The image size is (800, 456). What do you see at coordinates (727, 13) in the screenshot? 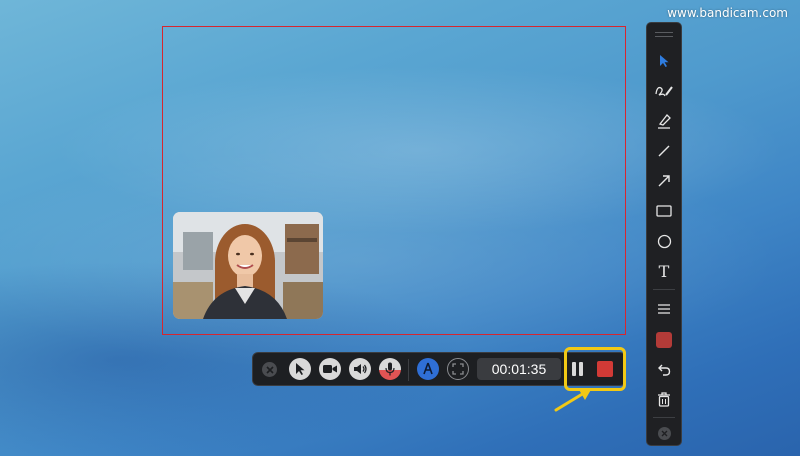
I see `watermark: www.bandicam.com` at bounding box center [727, 13].